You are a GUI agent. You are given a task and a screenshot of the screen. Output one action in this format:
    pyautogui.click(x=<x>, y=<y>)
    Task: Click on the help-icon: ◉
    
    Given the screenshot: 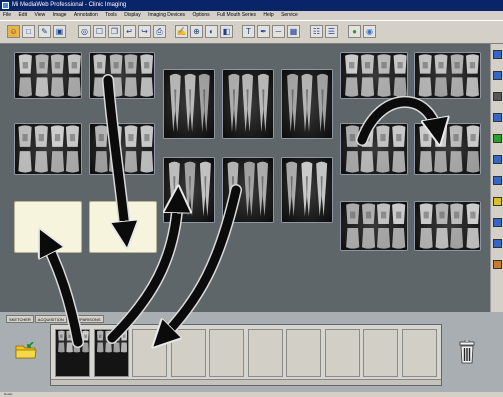 What is the action you would take?
    pyautogui.click(x=369, y=31)
    